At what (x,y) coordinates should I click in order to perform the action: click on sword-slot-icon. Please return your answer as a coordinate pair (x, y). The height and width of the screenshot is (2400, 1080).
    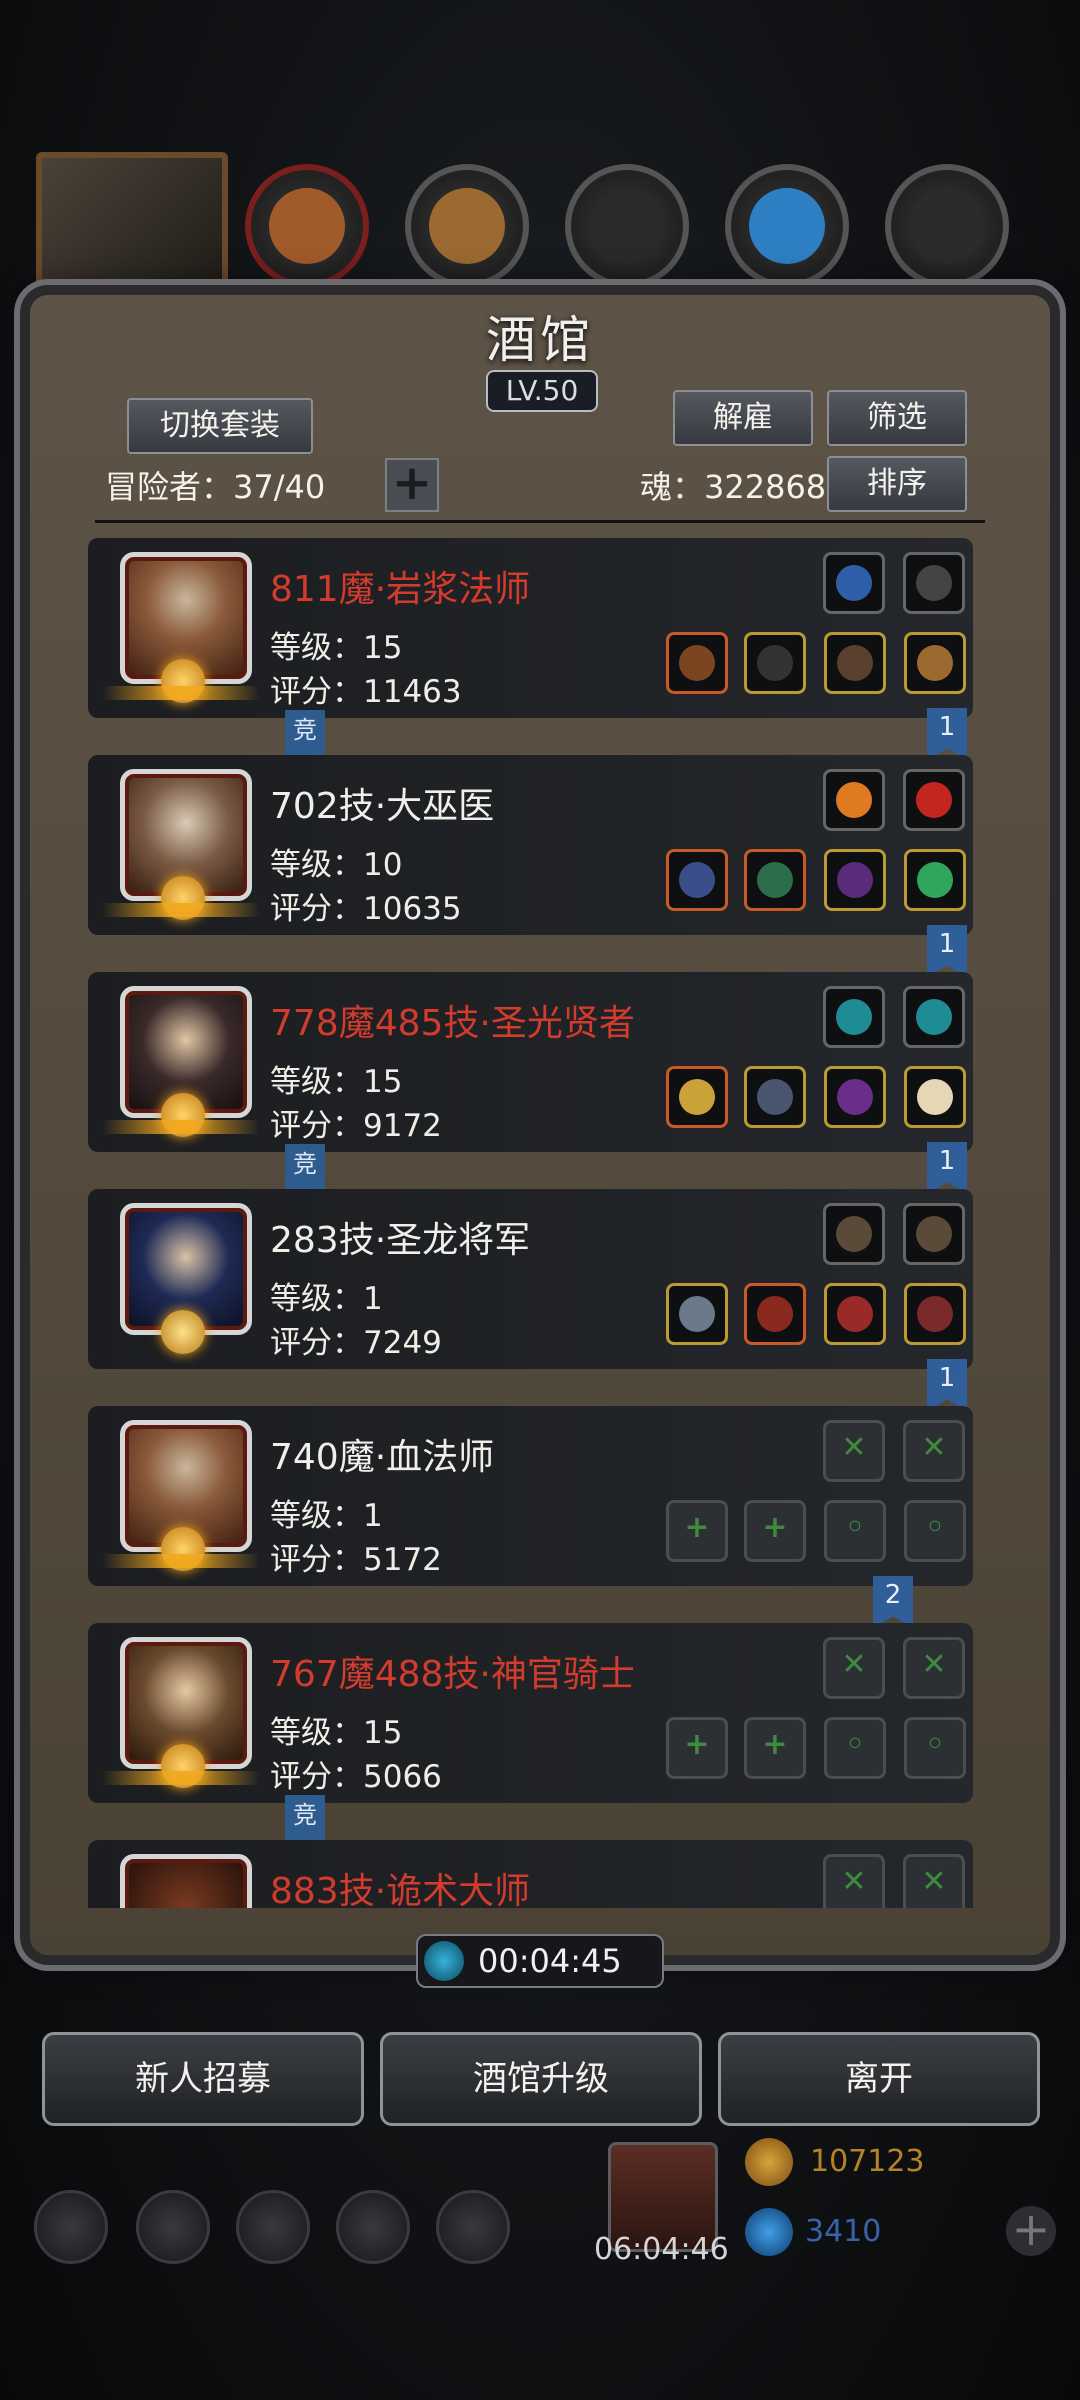
    Looking at the image, I should click on (697, 1314).